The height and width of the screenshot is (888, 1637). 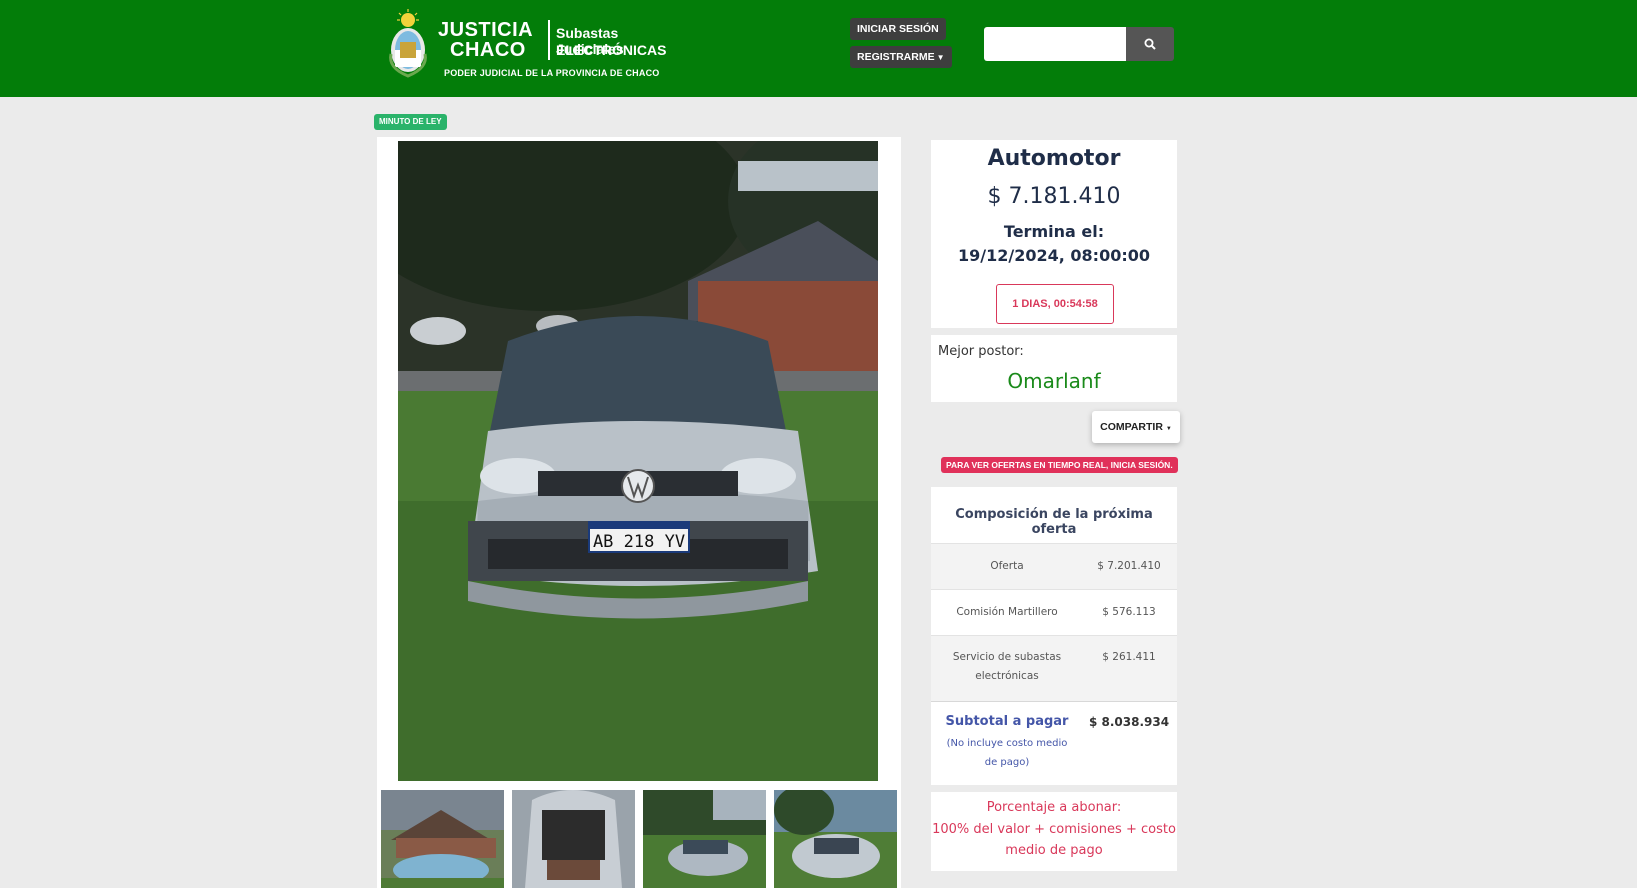 What do you see at coordinates (1055, 304) in the screenshot?
I see `countdown-timer: 1 DIAS, 00:54:58` at bounding box center [1055, 304].